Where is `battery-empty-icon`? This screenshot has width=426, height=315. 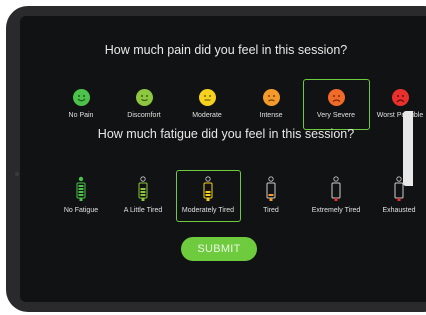
battery-empty-icon is located at coordinates (399, 188).